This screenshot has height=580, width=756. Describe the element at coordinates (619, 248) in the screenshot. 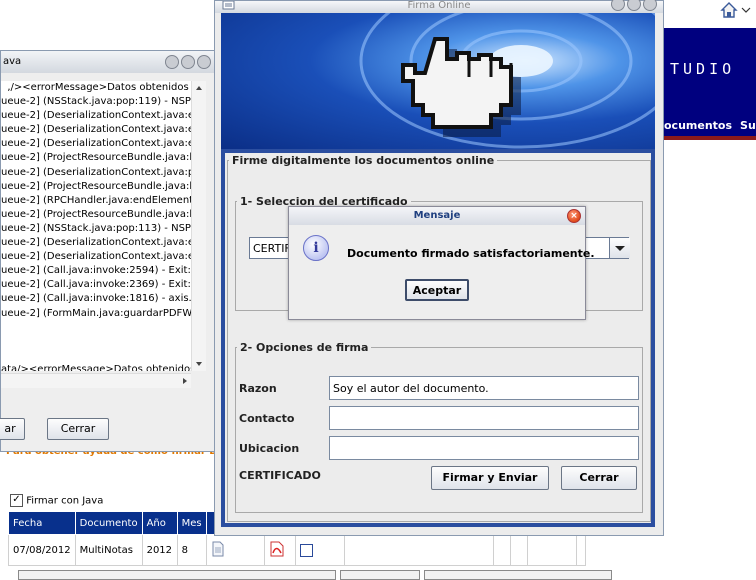

I see `chevron-down-icon` at that location.